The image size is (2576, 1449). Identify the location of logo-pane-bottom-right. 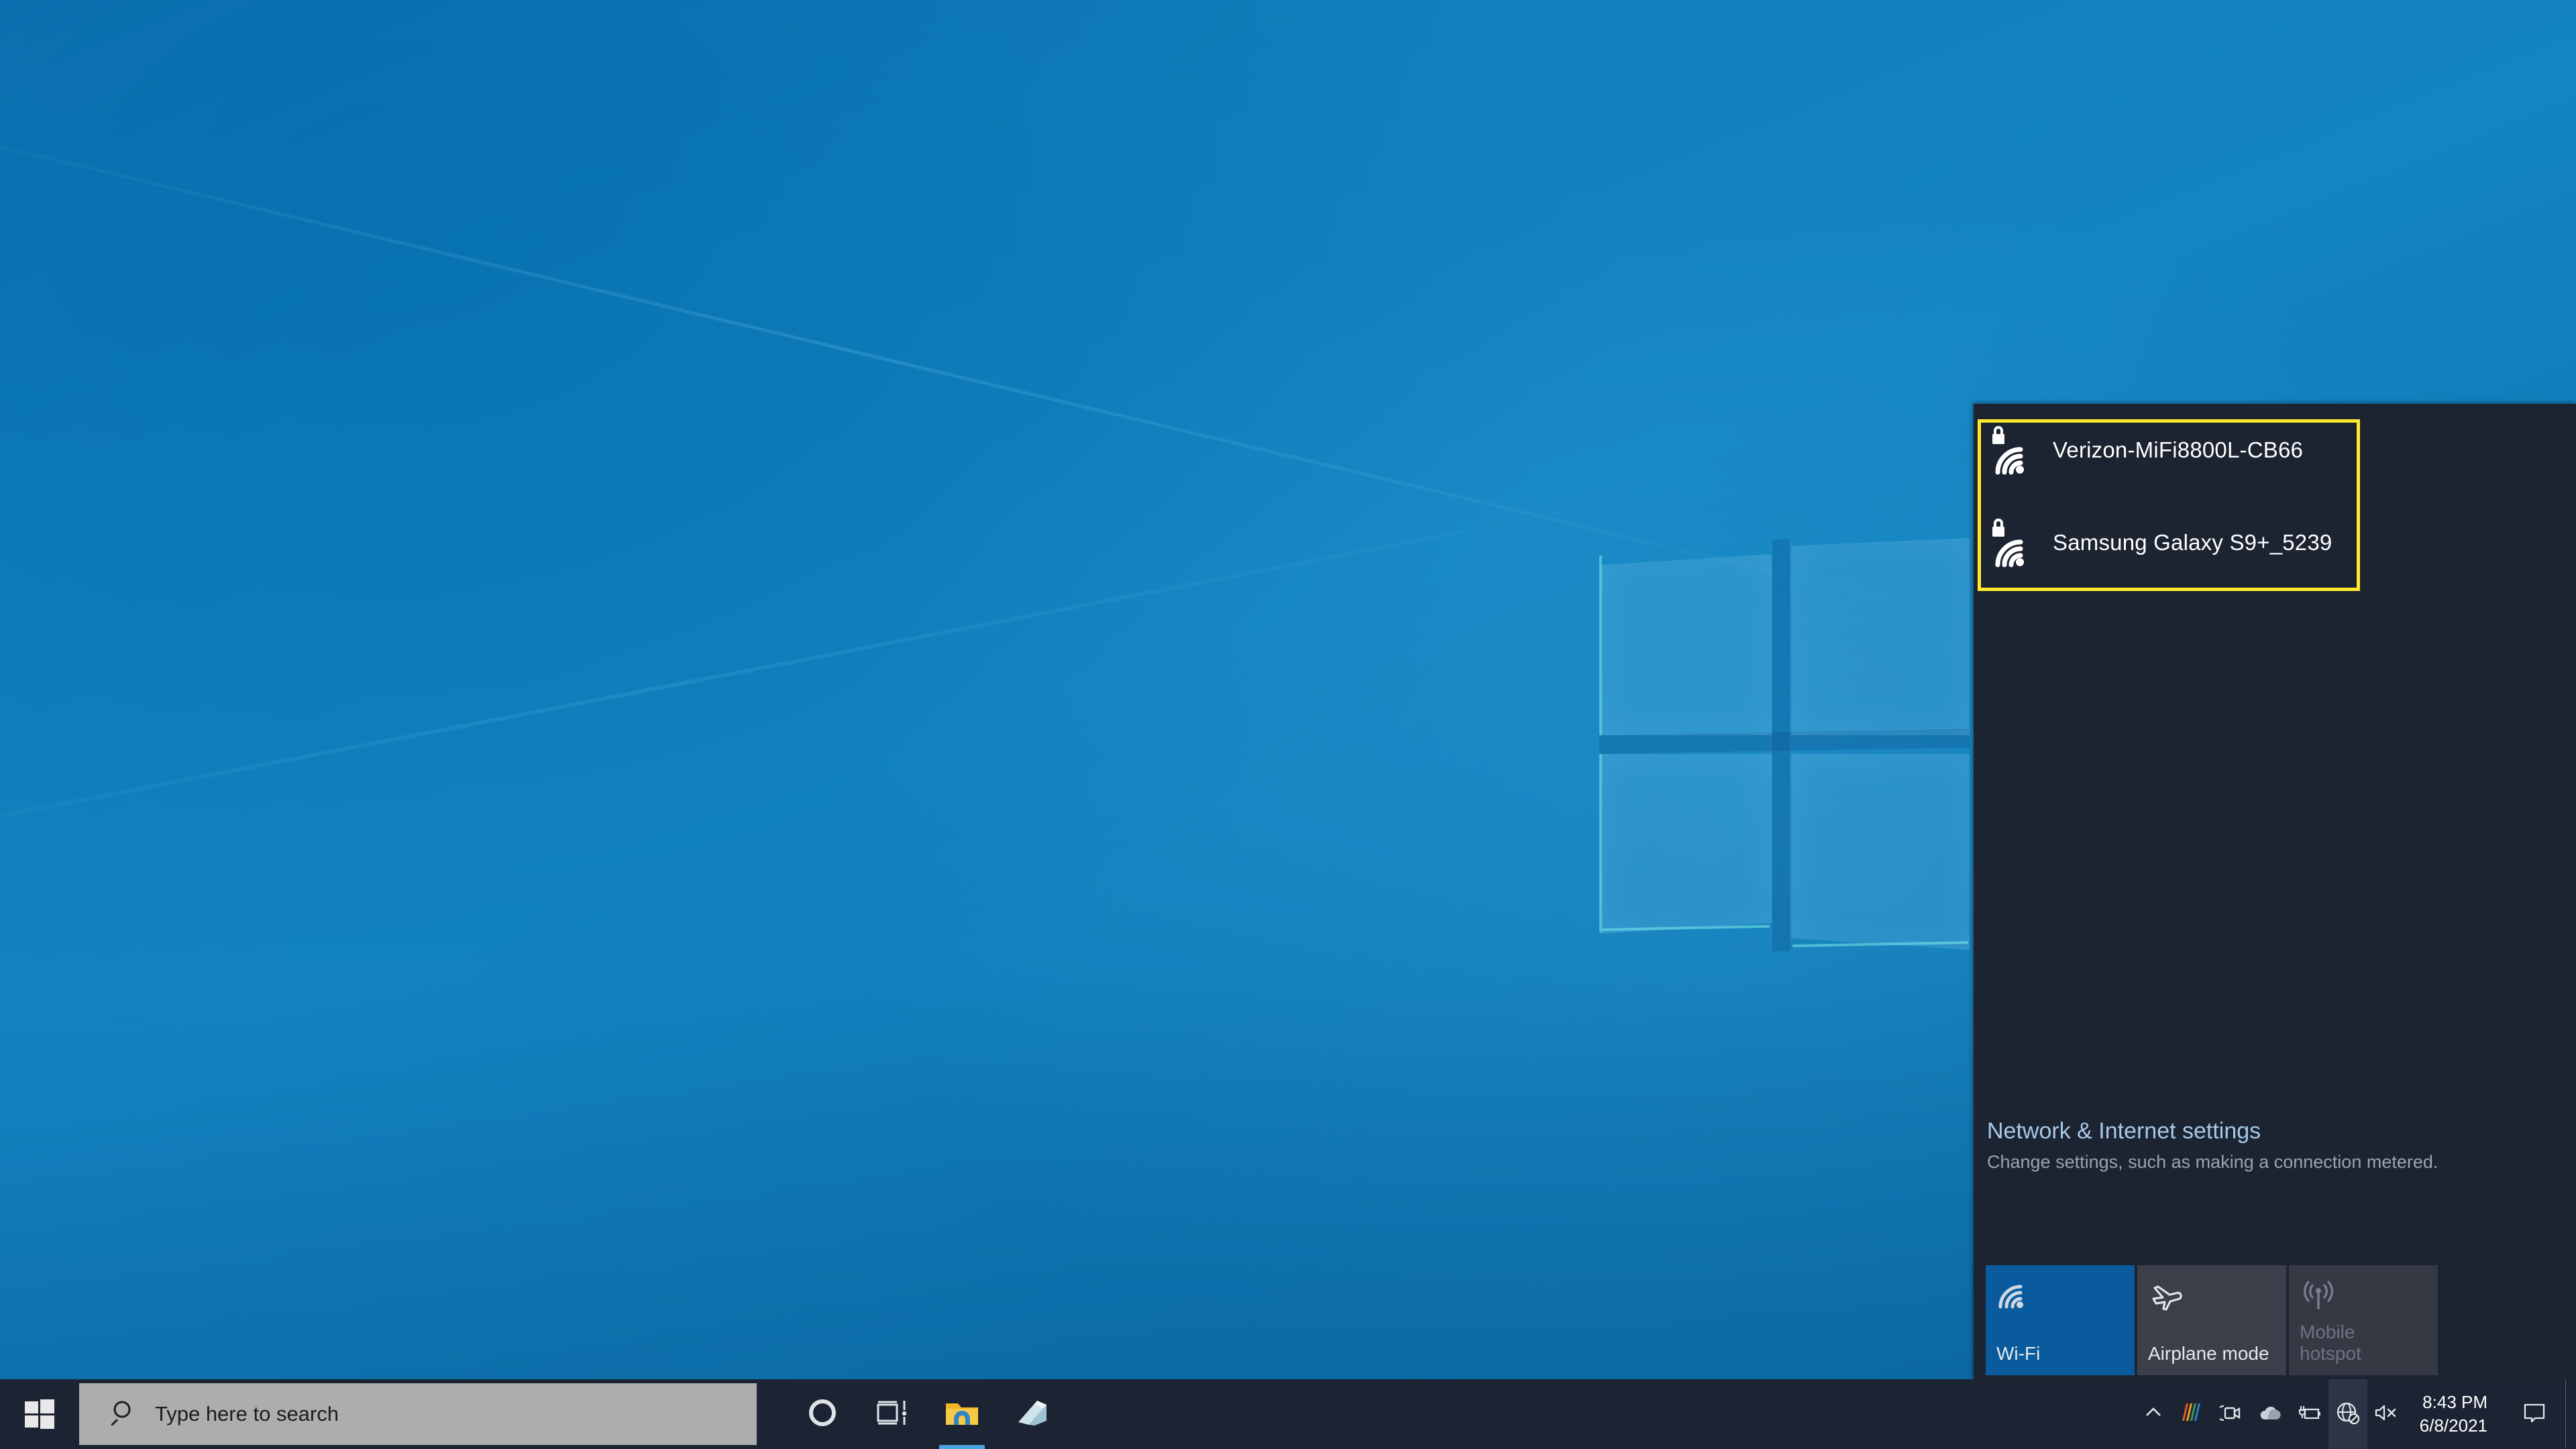
(1880, 852).